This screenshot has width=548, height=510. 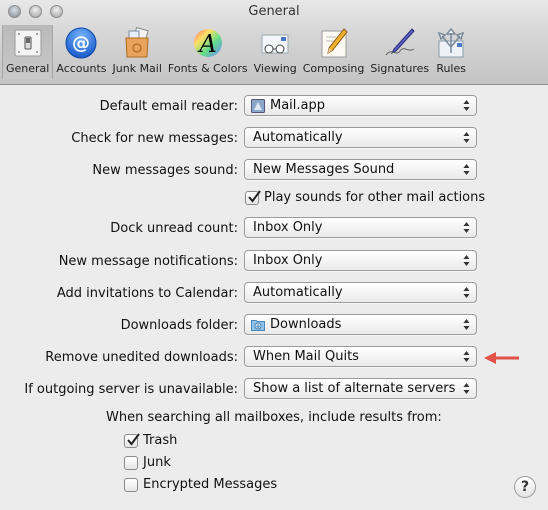 I want to click on add-invitations-select: Automatically, so click(x=360, y=292).